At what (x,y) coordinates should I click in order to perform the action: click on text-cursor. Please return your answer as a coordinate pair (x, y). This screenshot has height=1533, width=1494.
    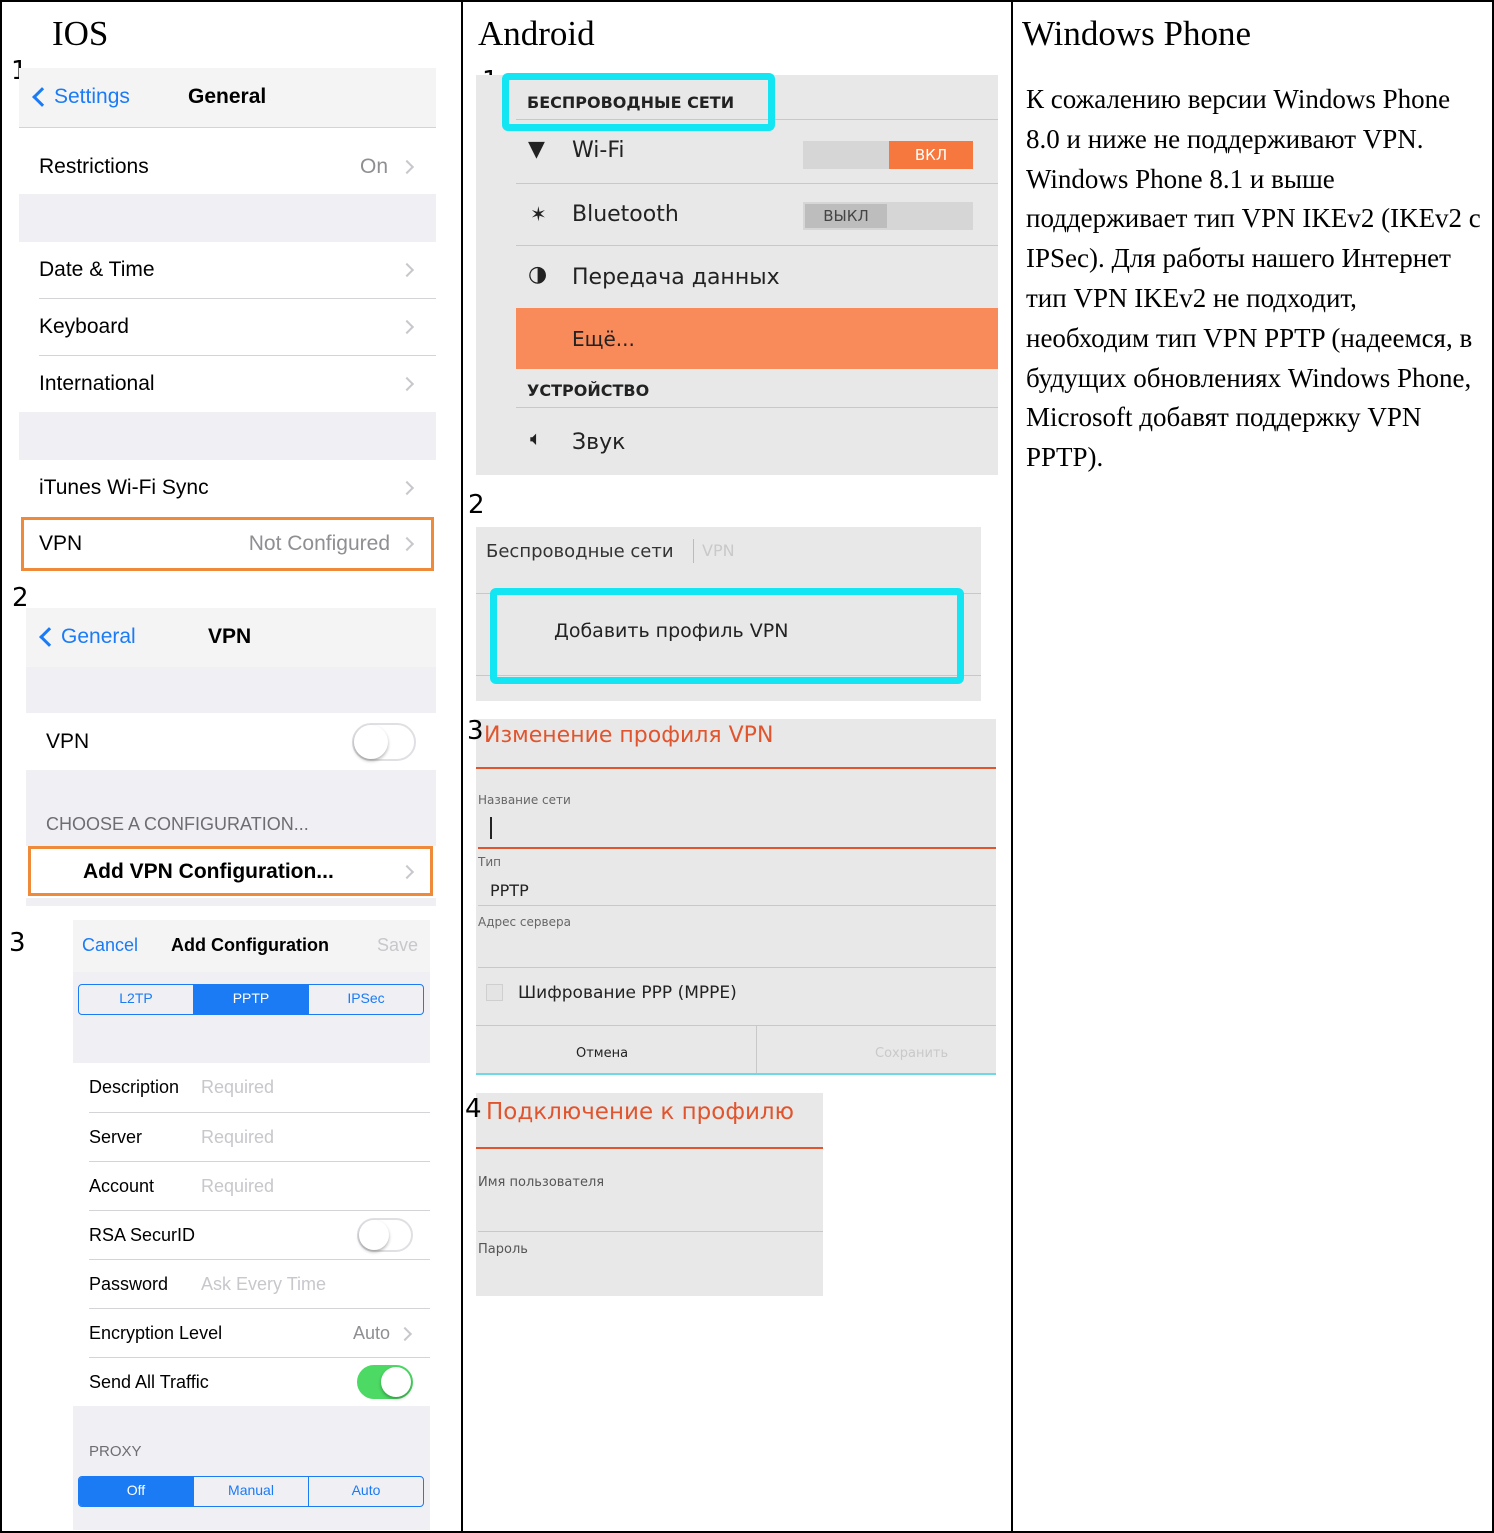
    Looking at the image, I should click on (491, 828).